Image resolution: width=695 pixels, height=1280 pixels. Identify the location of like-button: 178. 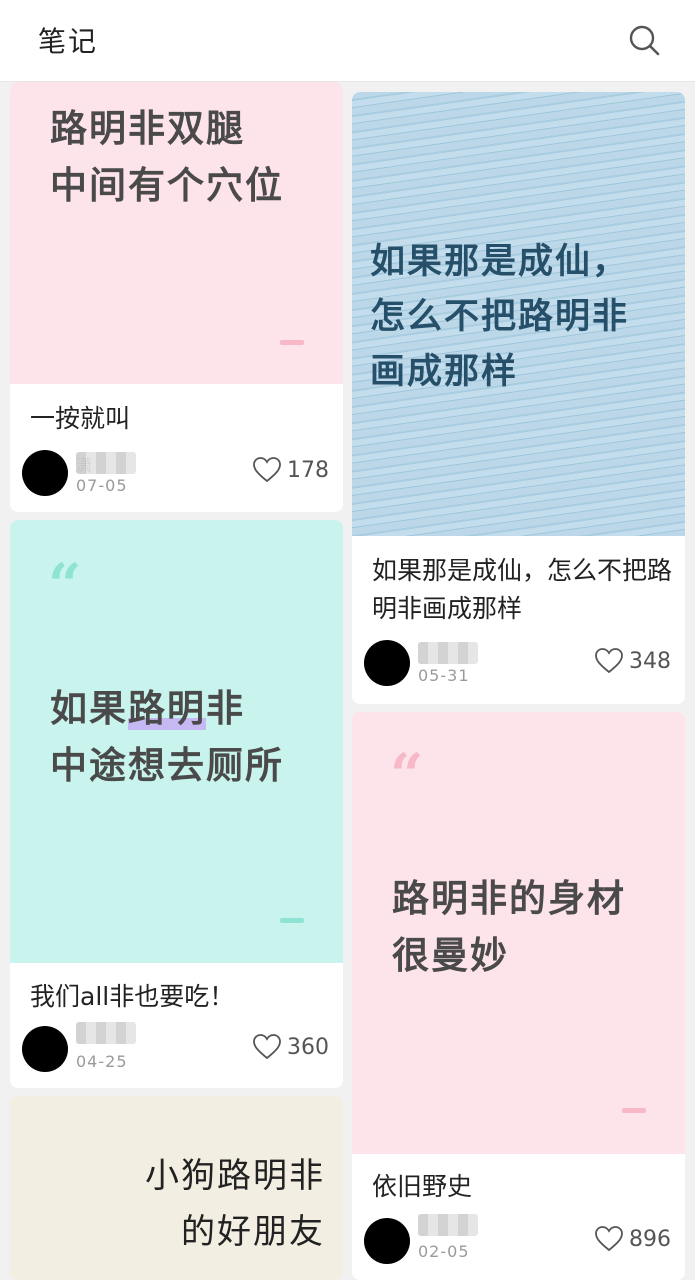
(291, 470).